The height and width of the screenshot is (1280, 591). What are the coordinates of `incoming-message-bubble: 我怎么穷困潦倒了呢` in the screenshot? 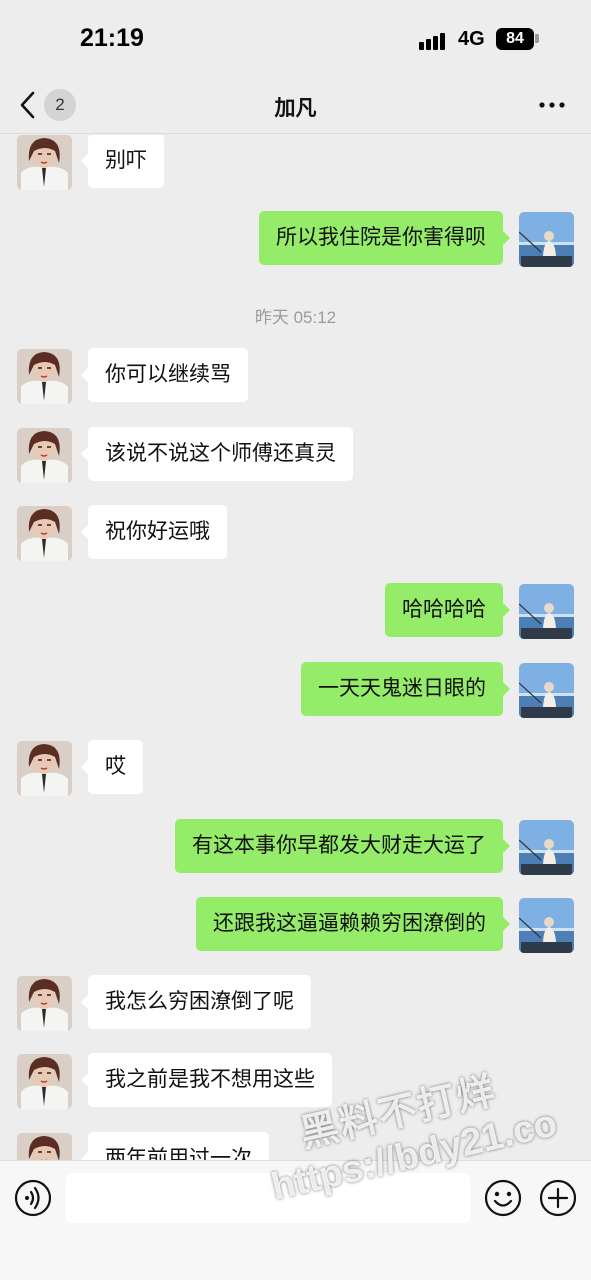 It's located at (196, 1002).